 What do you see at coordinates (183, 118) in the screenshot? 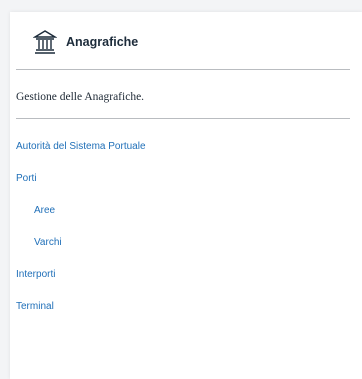
I see `description-divider` at bounding box center [183, 118].